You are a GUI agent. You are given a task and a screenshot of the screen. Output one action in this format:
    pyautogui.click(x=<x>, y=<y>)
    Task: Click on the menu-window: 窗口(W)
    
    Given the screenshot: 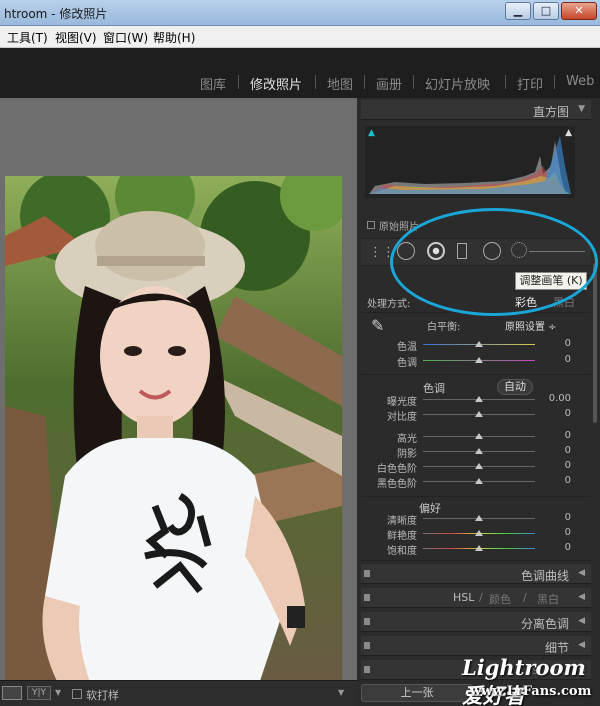 What is the action you would take?
    pyautogui.click(x=125, y=37)
    